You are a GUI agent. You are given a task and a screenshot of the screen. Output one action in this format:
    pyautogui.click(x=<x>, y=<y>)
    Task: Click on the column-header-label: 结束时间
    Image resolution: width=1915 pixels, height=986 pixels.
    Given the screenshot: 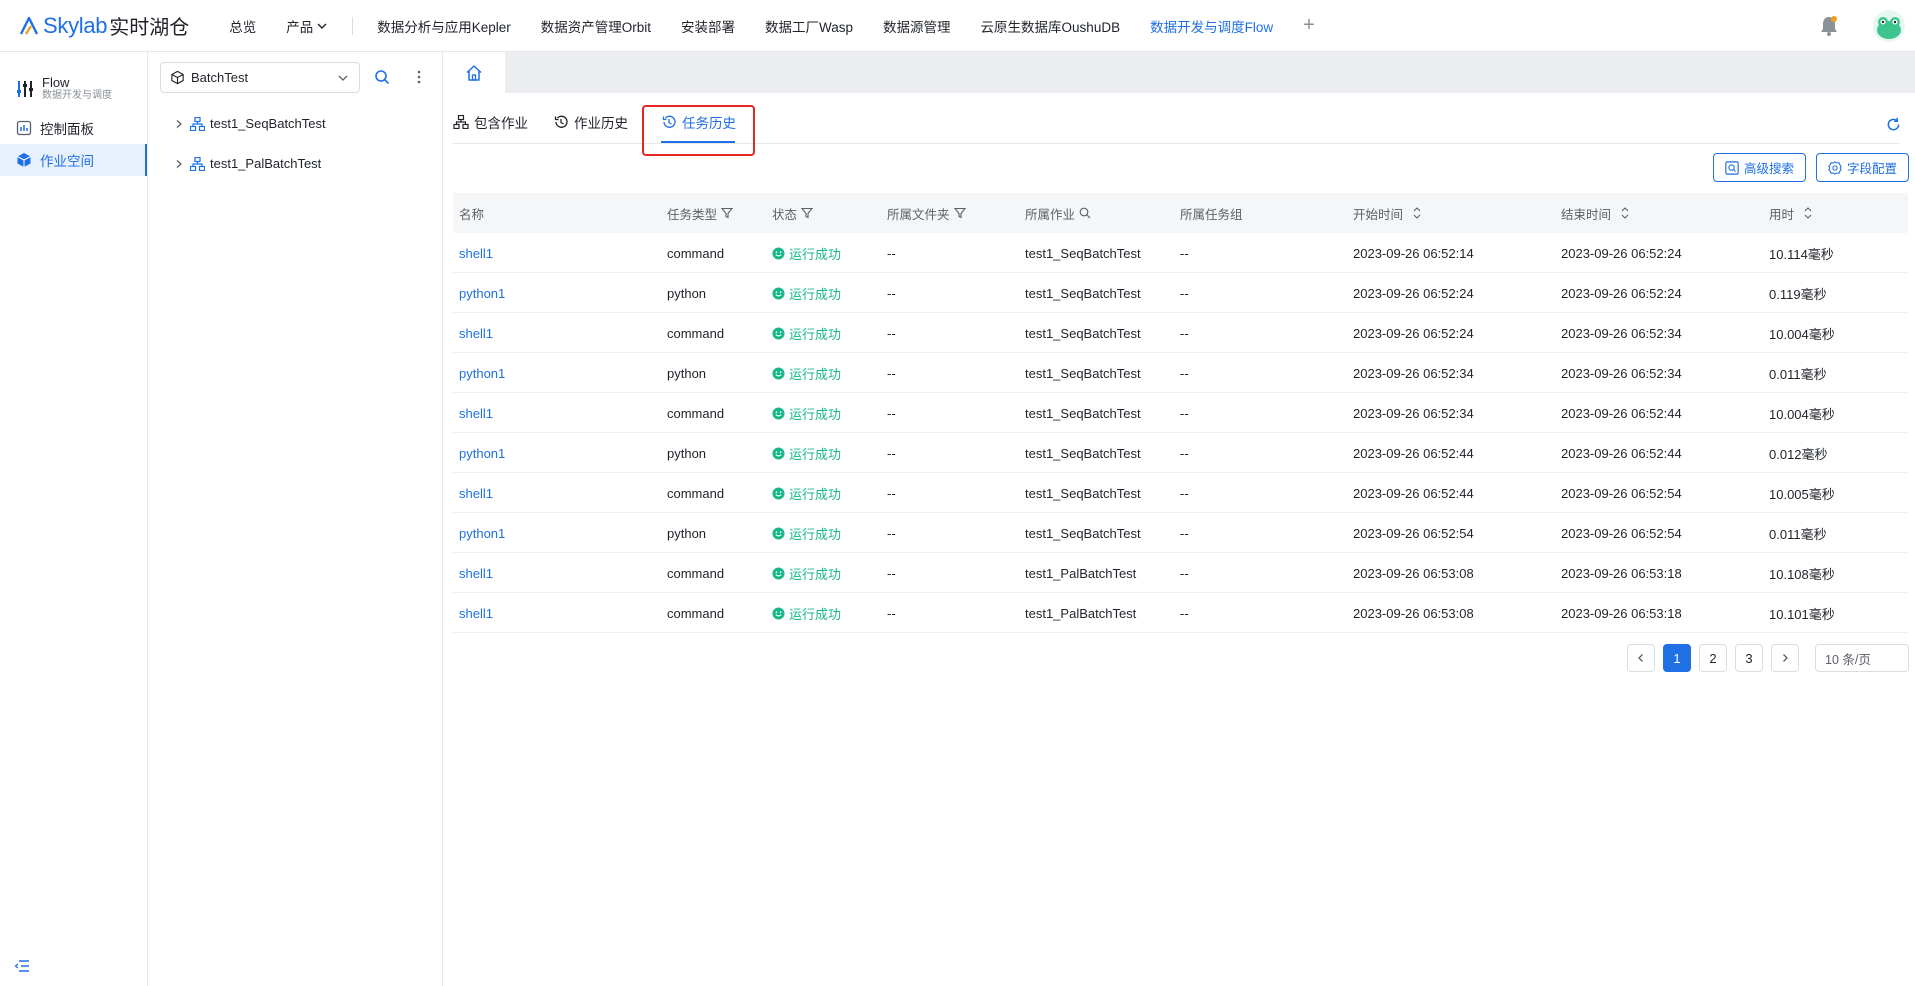 What is the action you would take?
    pyautogui.click(x=1586, y=214)
    